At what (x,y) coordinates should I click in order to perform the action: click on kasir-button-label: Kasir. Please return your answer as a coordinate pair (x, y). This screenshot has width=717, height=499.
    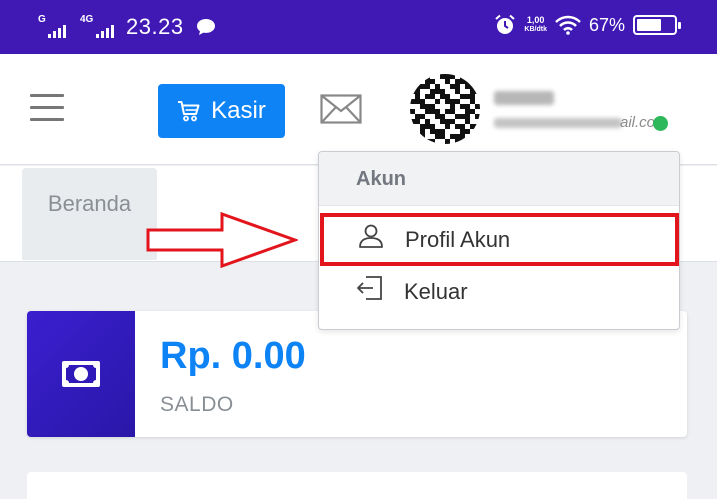
    Looking at the image, I should click on (238, 110).